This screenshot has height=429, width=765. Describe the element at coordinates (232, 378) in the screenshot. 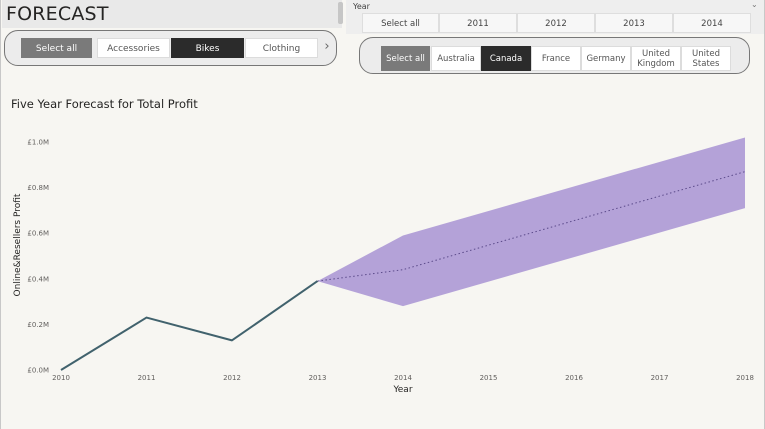

I see `x-tick-label: 2012` at that location.